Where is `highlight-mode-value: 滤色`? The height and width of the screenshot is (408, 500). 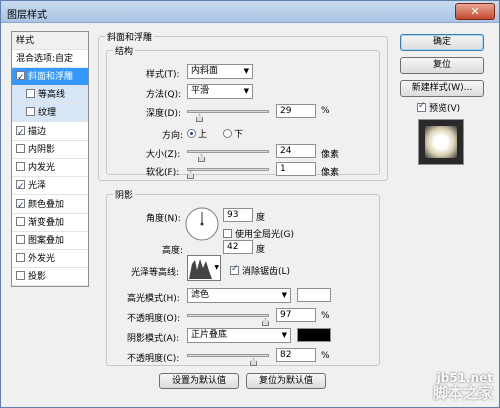
highlight-mode-value: 滤色 is located at coordinates (200, 295).